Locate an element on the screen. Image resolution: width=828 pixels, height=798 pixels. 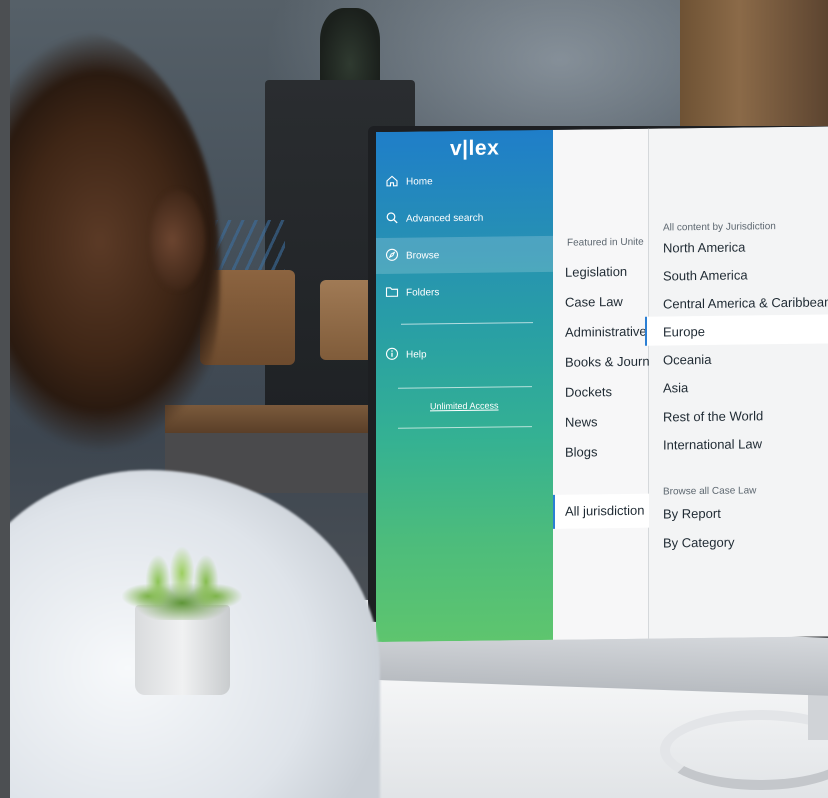
search-icon is located at coordinates (392, 218).